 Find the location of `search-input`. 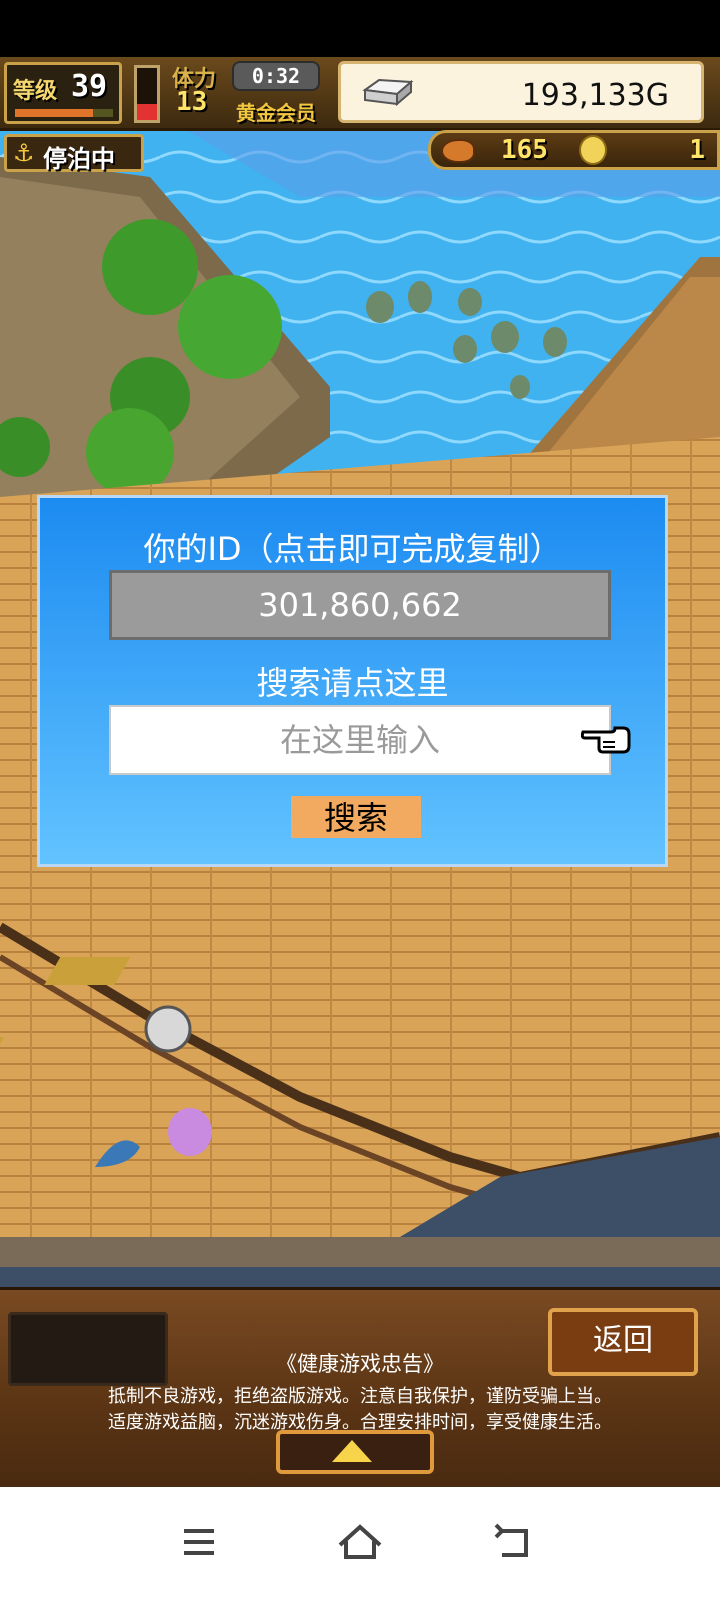

search-input is located at coordinates (360, 740).